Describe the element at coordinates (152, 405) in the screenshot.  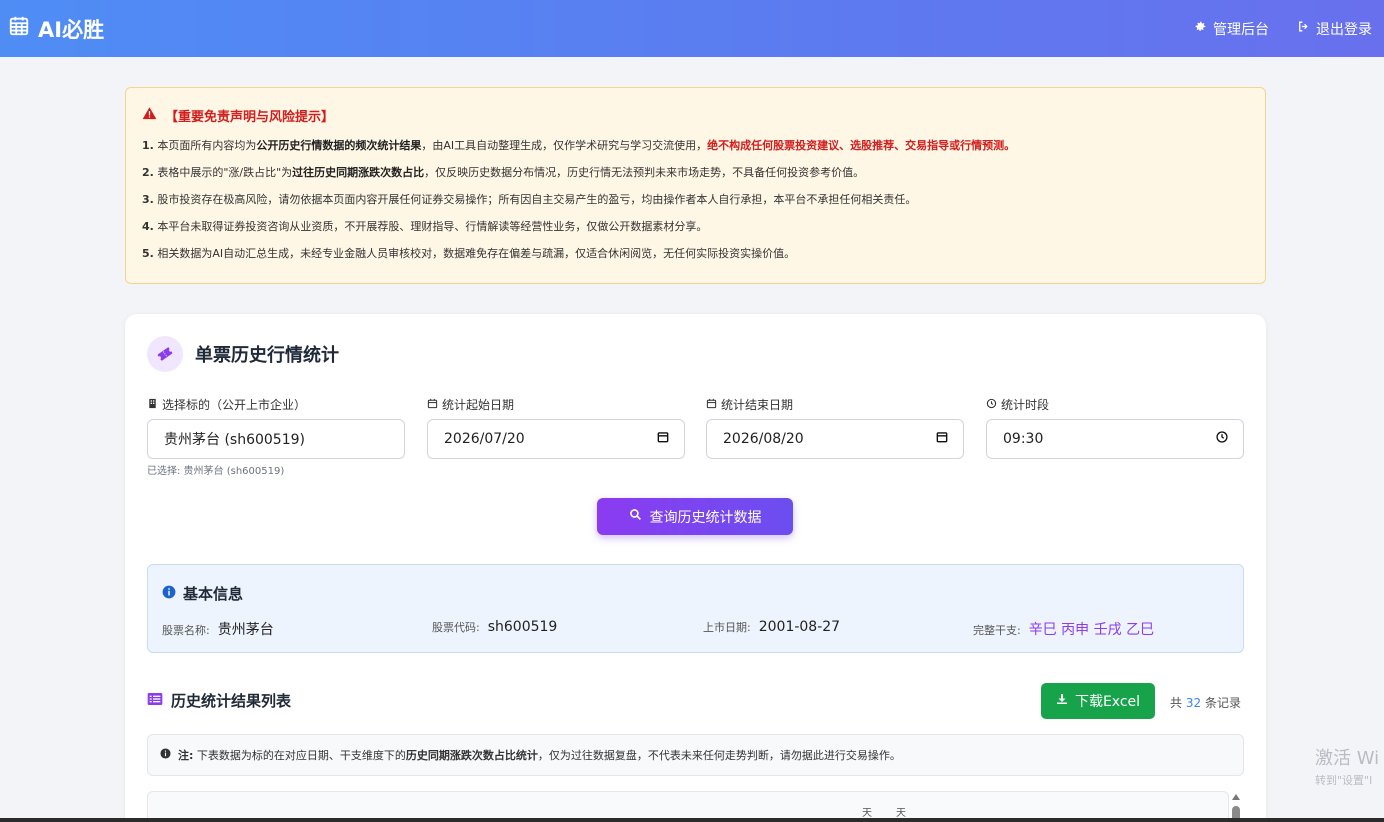
I see `building-icon` at that location.